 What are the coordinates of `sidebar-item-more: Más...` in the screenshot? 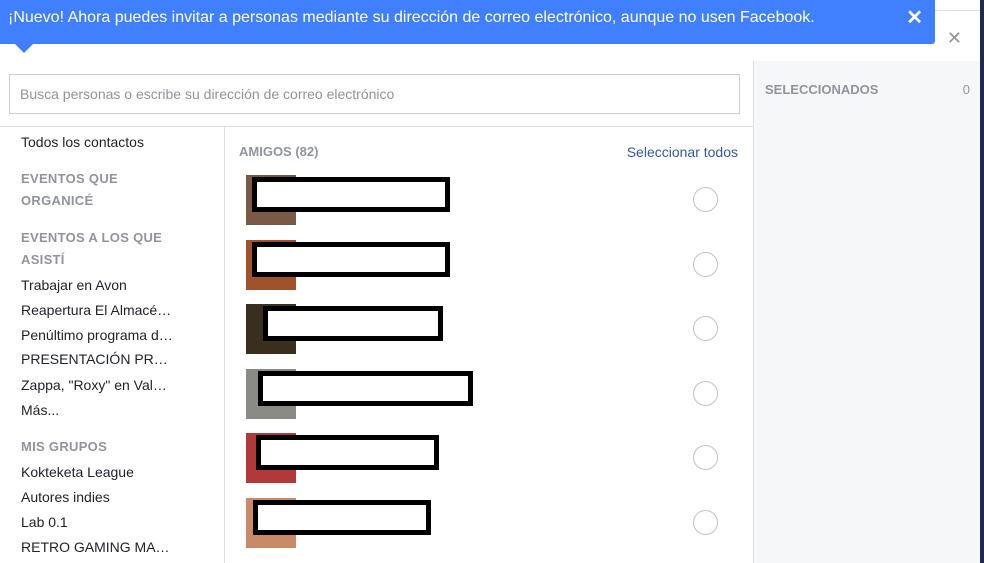 It's located at (40, 410).